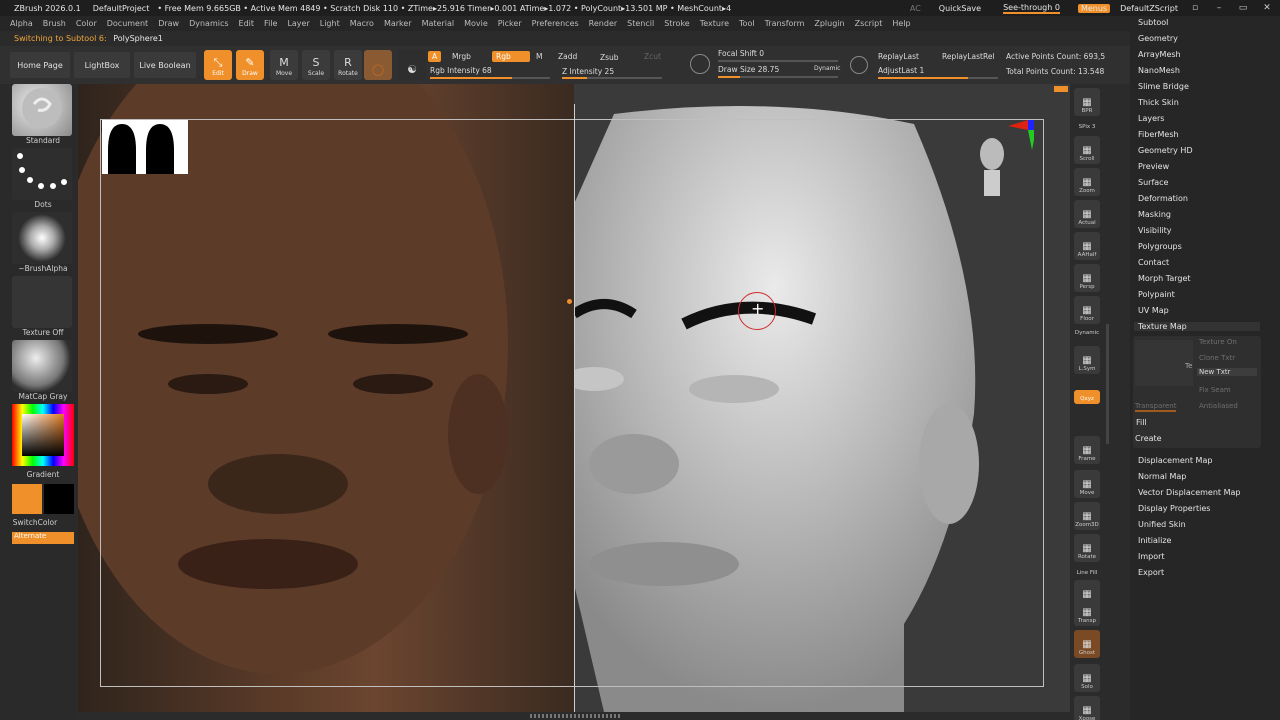 This screenshot has height=720, width=1280. Describe the element at coordinates (1149, 8) in the screenshot. I see `script-name: DefaultZScript` at that location.